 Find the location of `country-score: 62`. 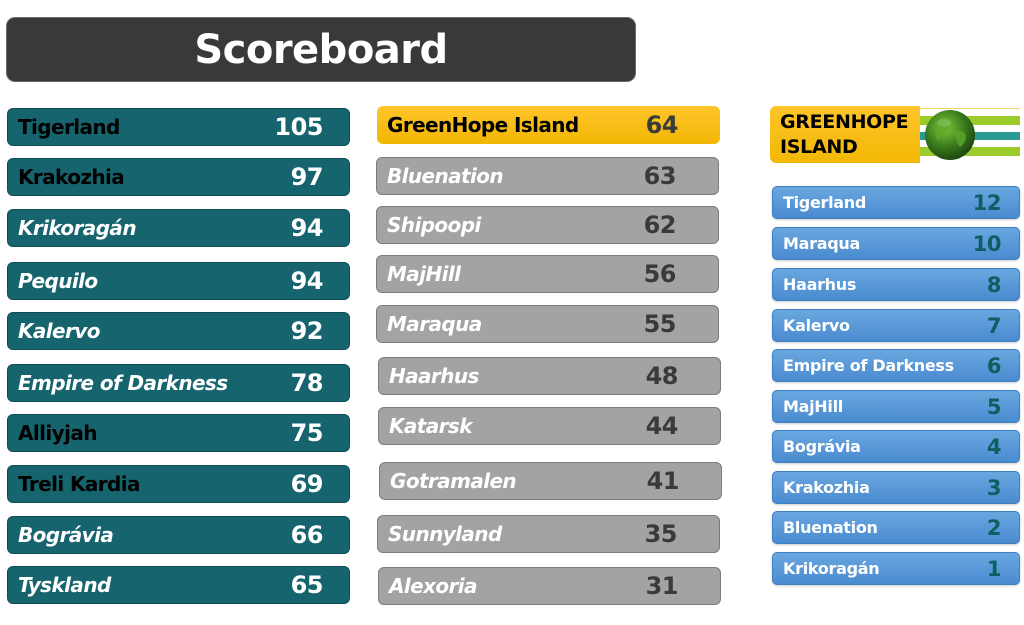

country-score: 62 is located at coordinates (660, 225).